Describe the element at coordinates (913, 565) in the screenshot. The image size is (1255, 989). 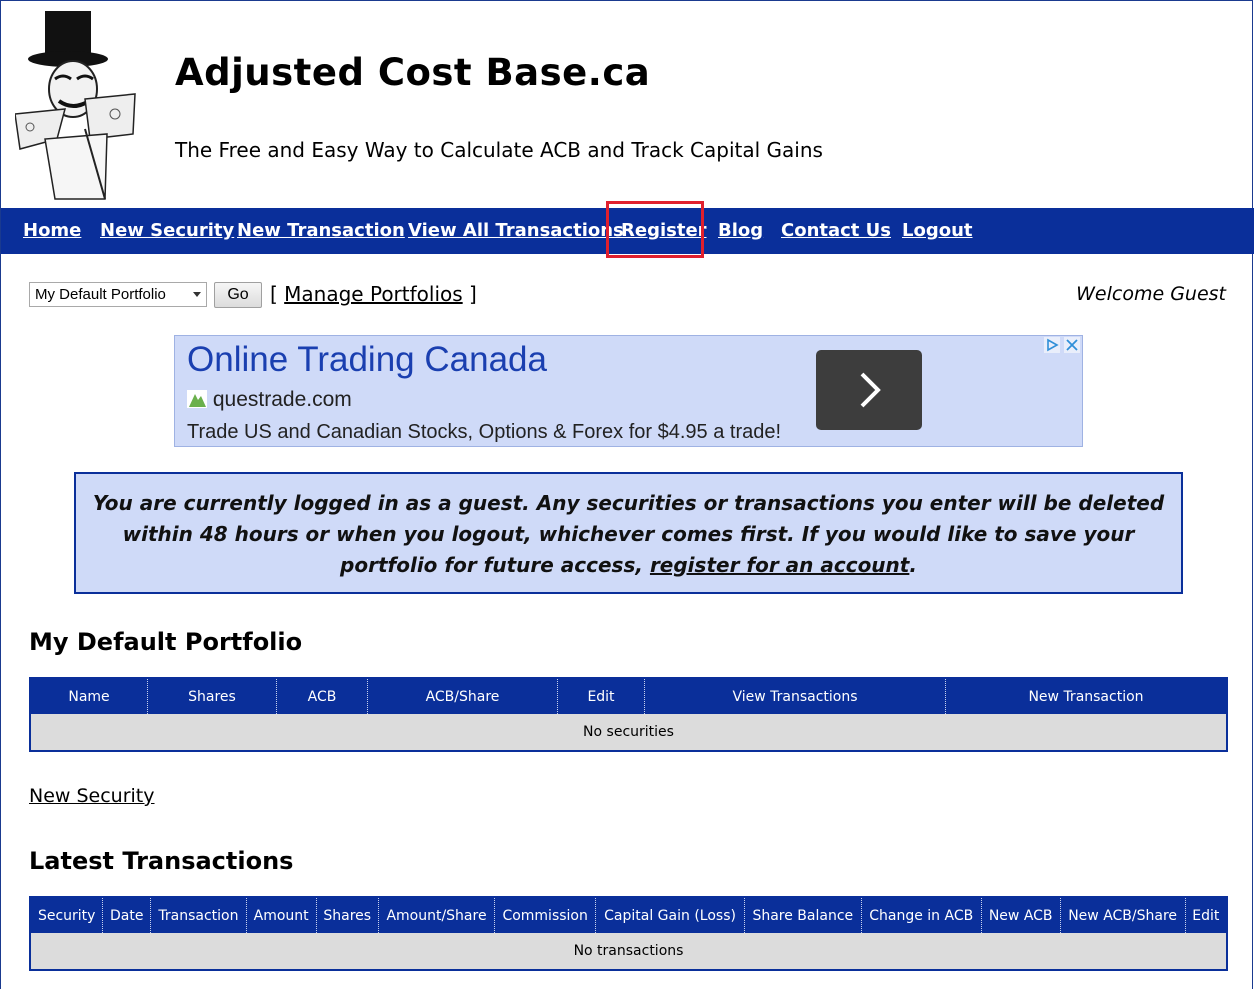
I see `guest-notice-end: .` at that location.